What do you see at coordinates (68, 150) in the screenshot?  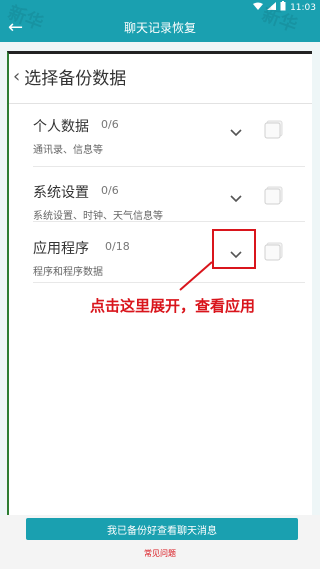 I see `item-subtitle: 通讯录、信息等` at bounding box center [68, 150].